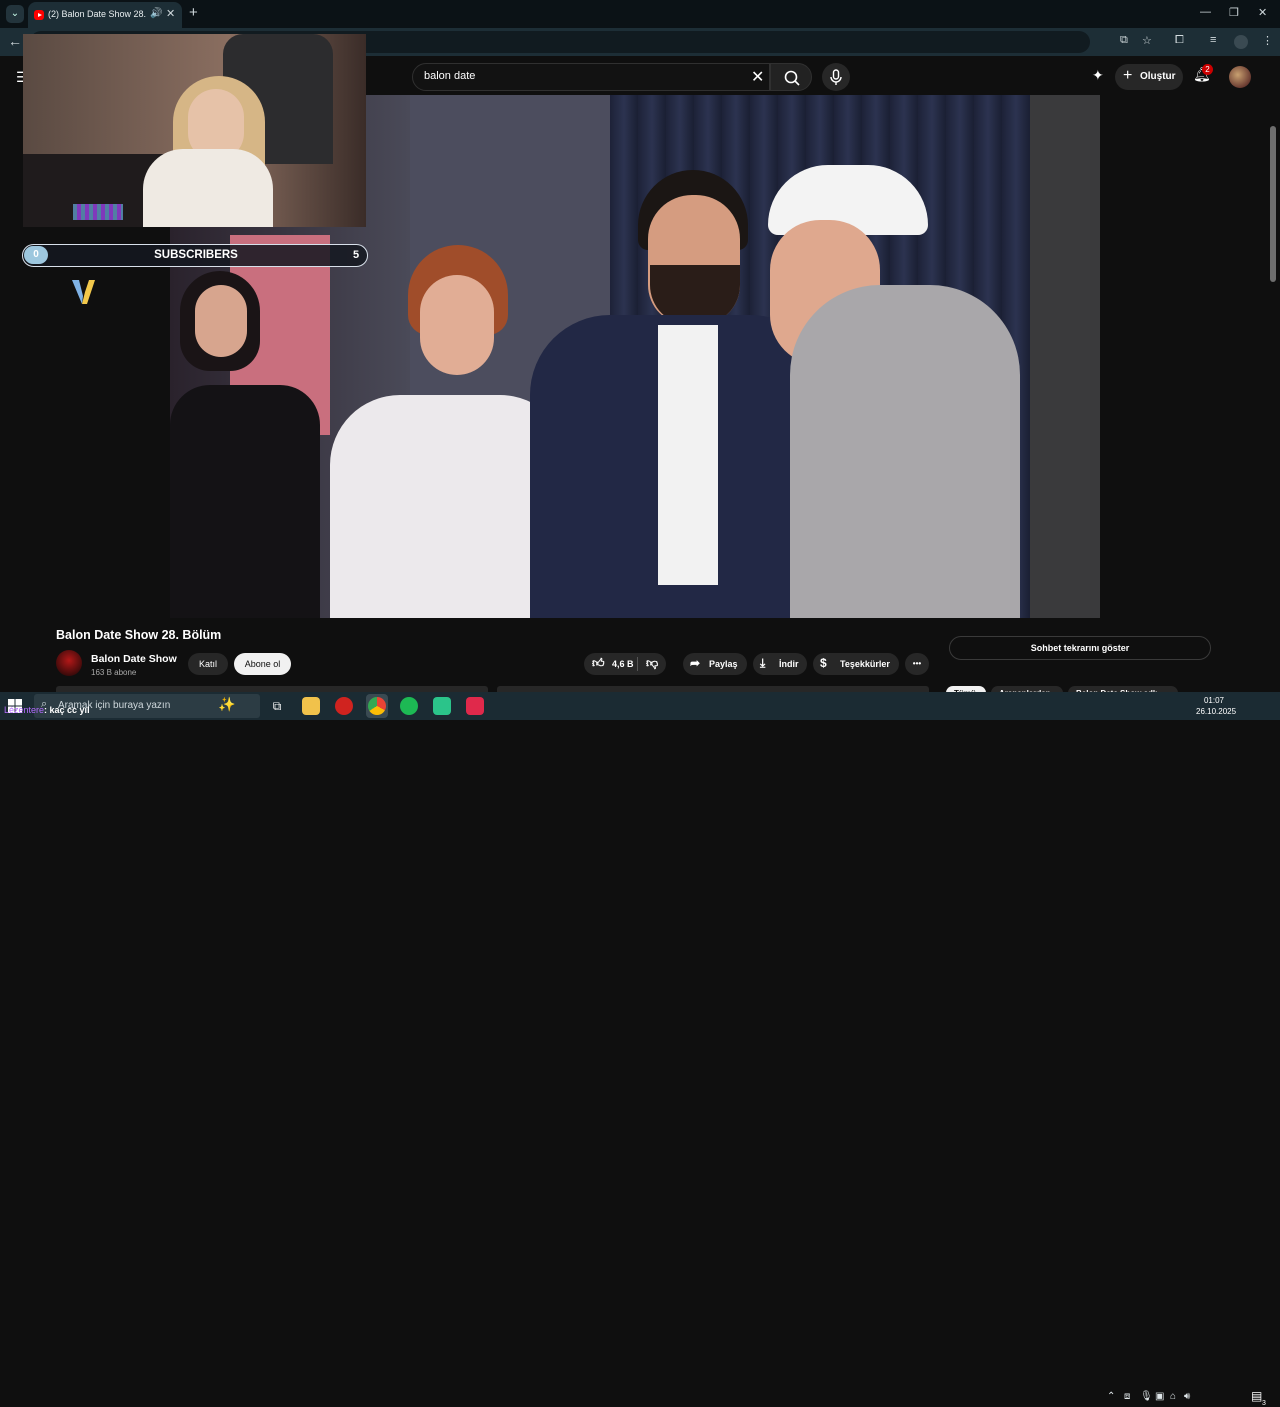  Describe the element at coordinates (134, 659) in the screenshot. I see `channel-name: Balon Date Show` at that location.